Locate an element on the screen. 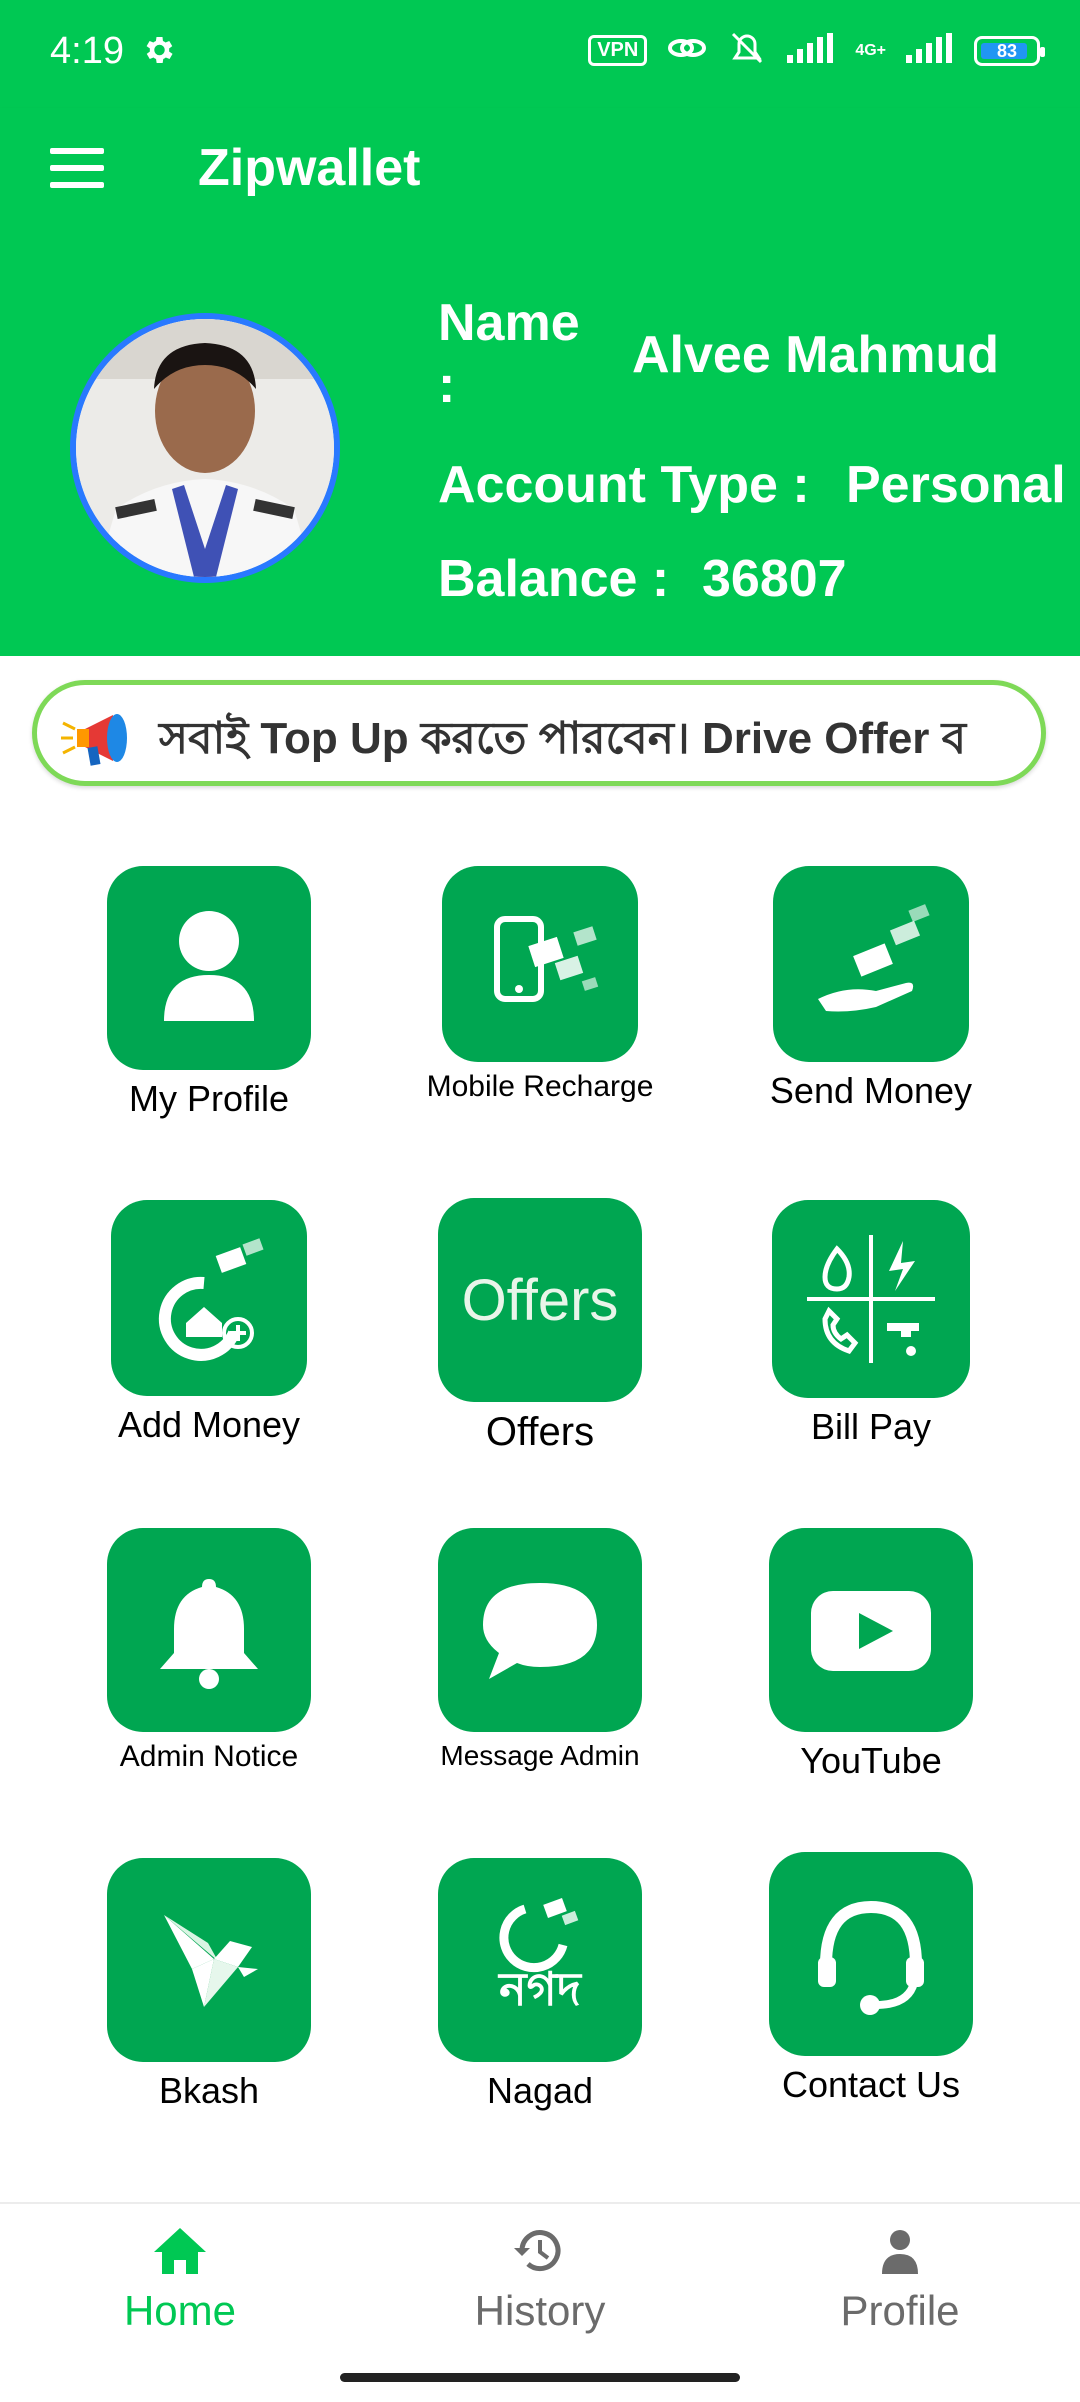 The image size is (1080, 2402). app-title: Zipwallet is located at coordinates (309, 168).